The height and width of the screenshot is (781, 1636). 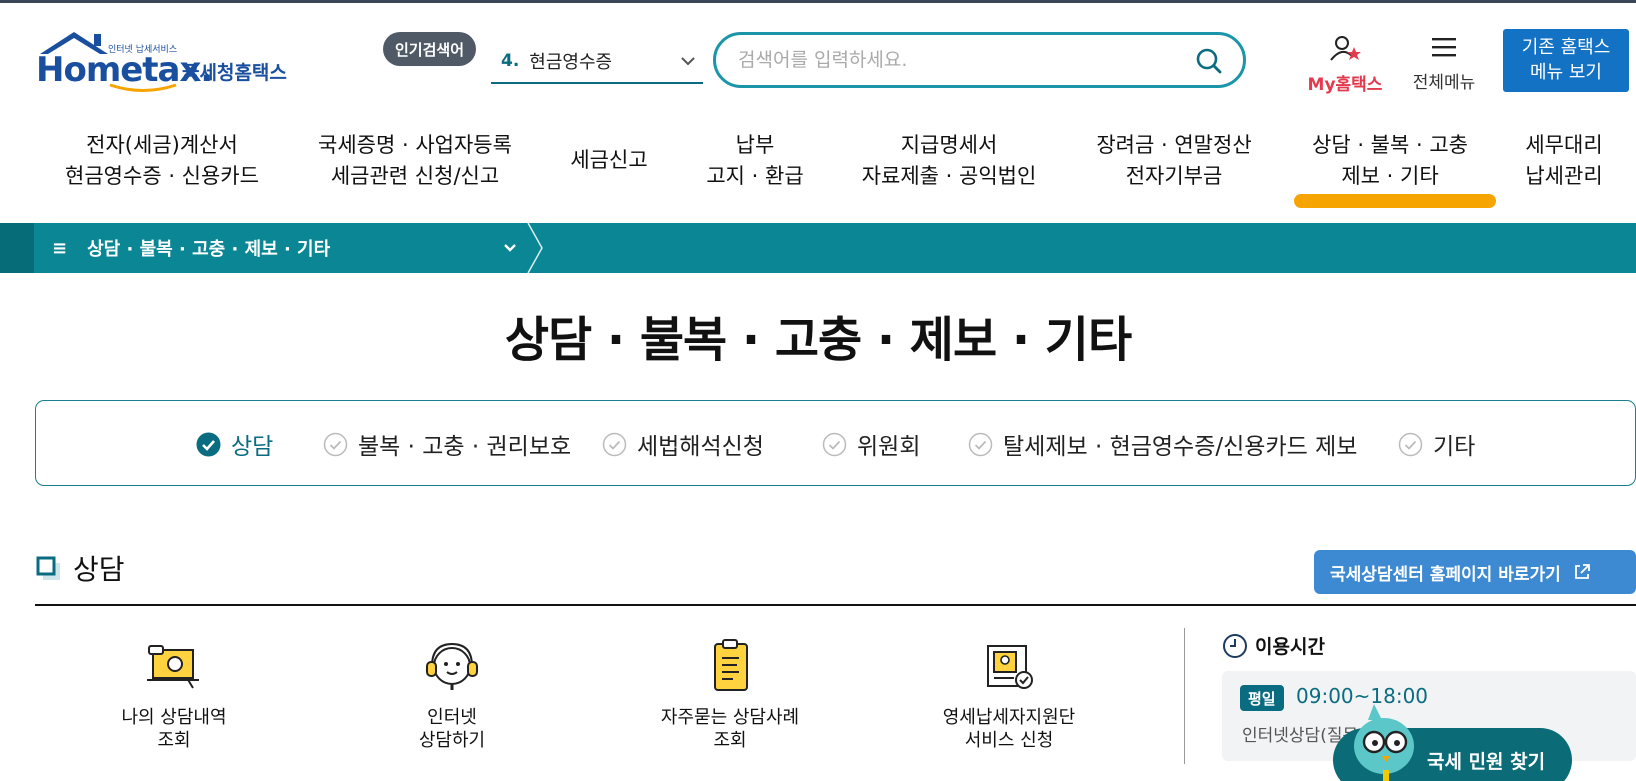 What do you see at coordinates (174, 695) in the screenshot?
I see `service-my-consulting-history: 나의 상담내역 조회` at bounding box center [174, 695].